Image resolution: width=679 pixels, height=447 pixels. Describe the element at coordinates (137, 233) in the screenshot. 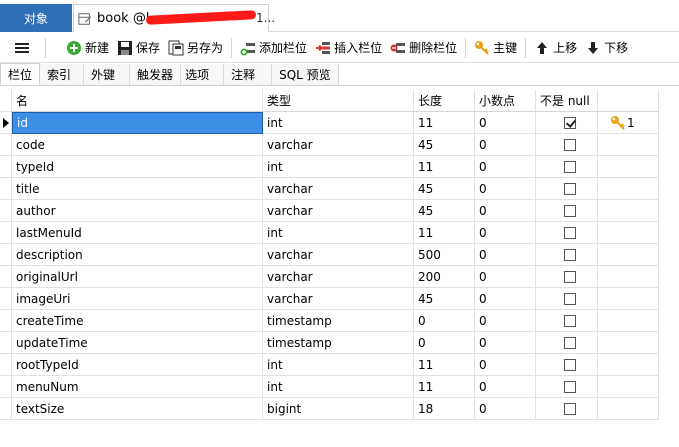

I see `field-name-cell: lastMenuId` at that location.